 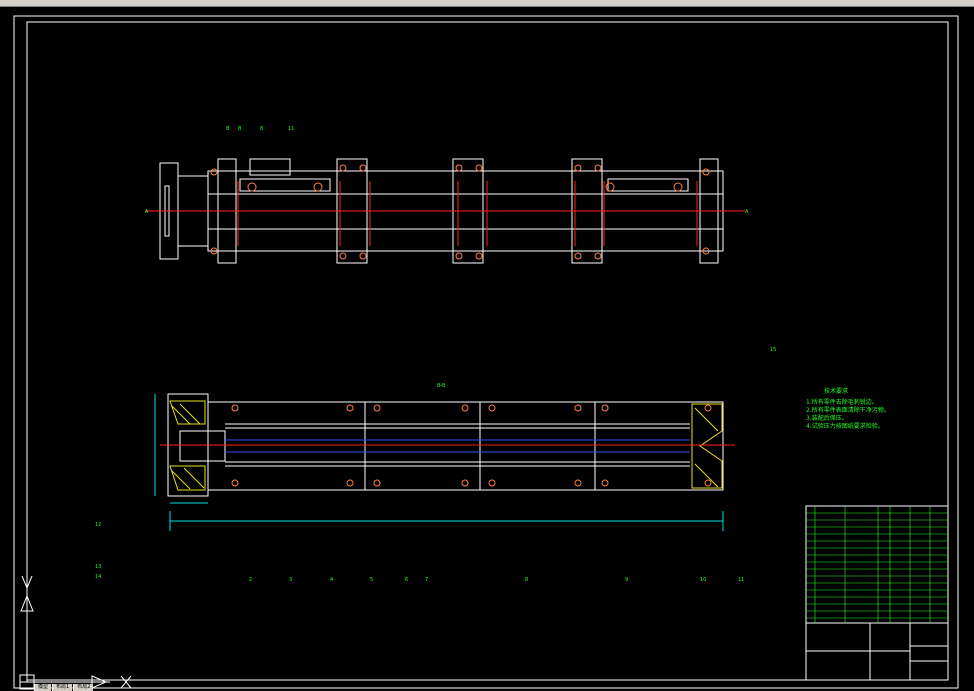 I want to click on tab-layout-2: 布局2, so click(x=83, y=687).